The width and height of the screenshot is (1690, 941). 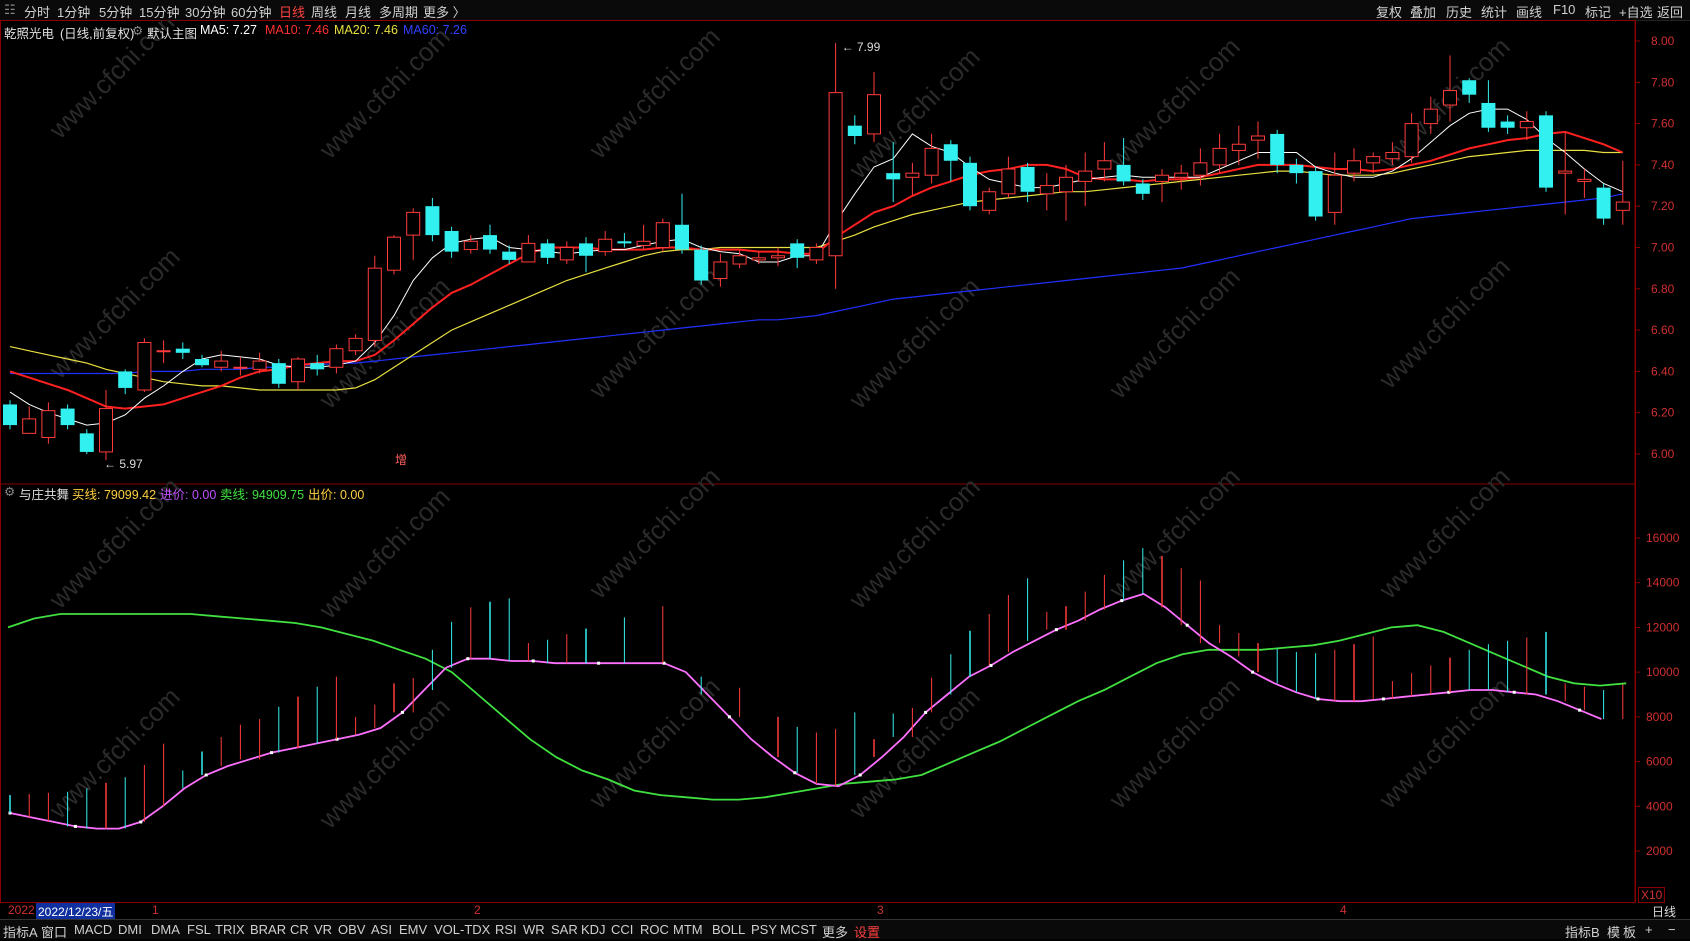 I want to click on draw-button: 画线, so click(x=1529, y=11).